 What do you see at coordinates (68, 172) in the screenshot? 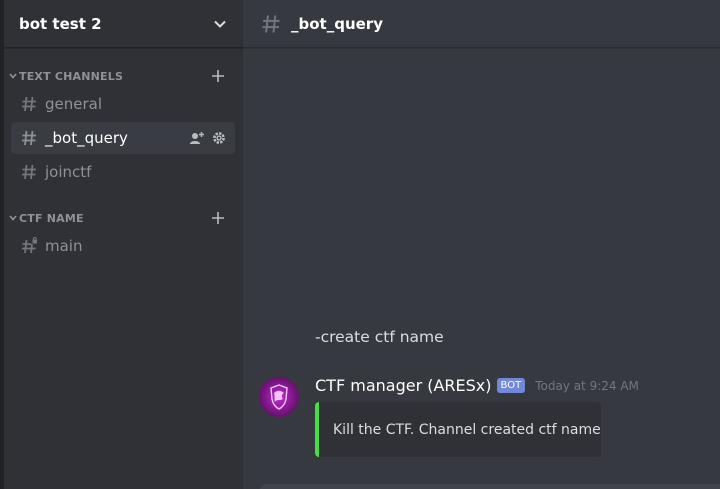
I see `channel-label: joinctf` at bounding box center [68, 172].